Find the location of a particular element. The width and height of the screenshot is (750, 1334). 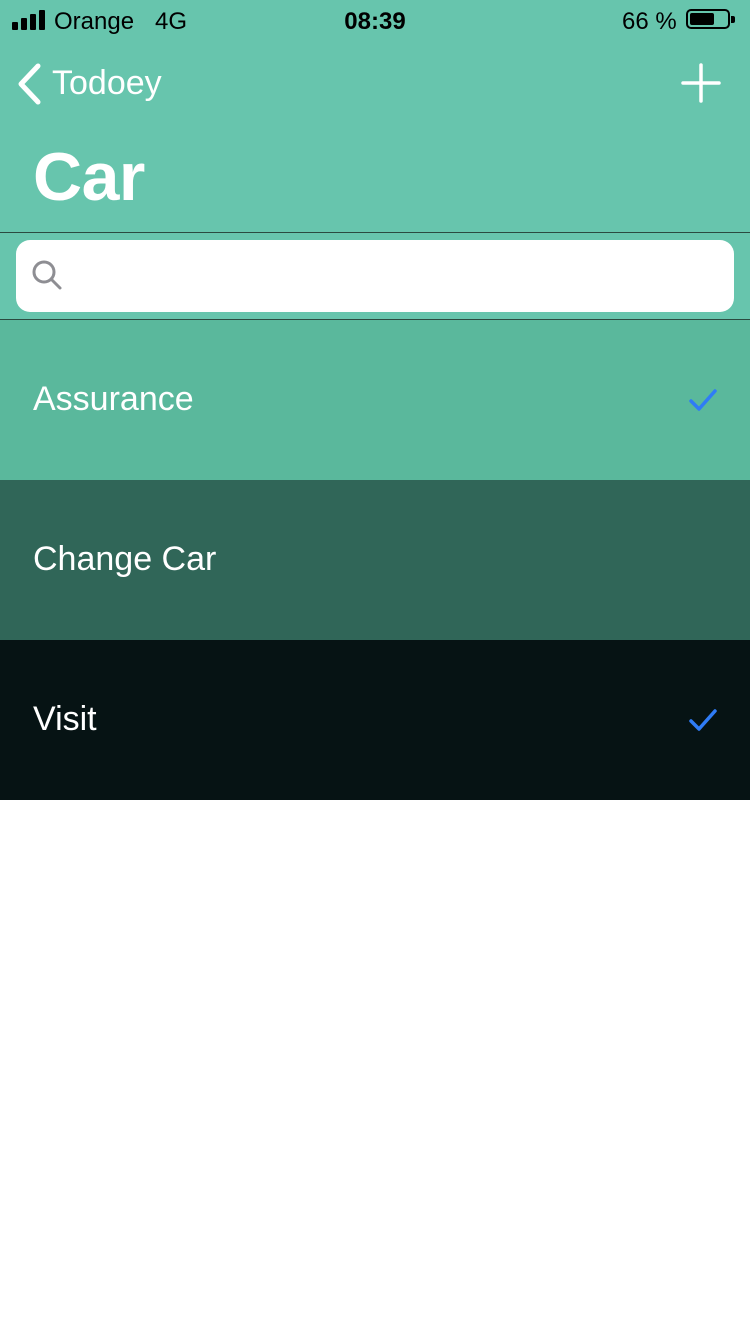

battery-icon is located at coordinates (710, 19).